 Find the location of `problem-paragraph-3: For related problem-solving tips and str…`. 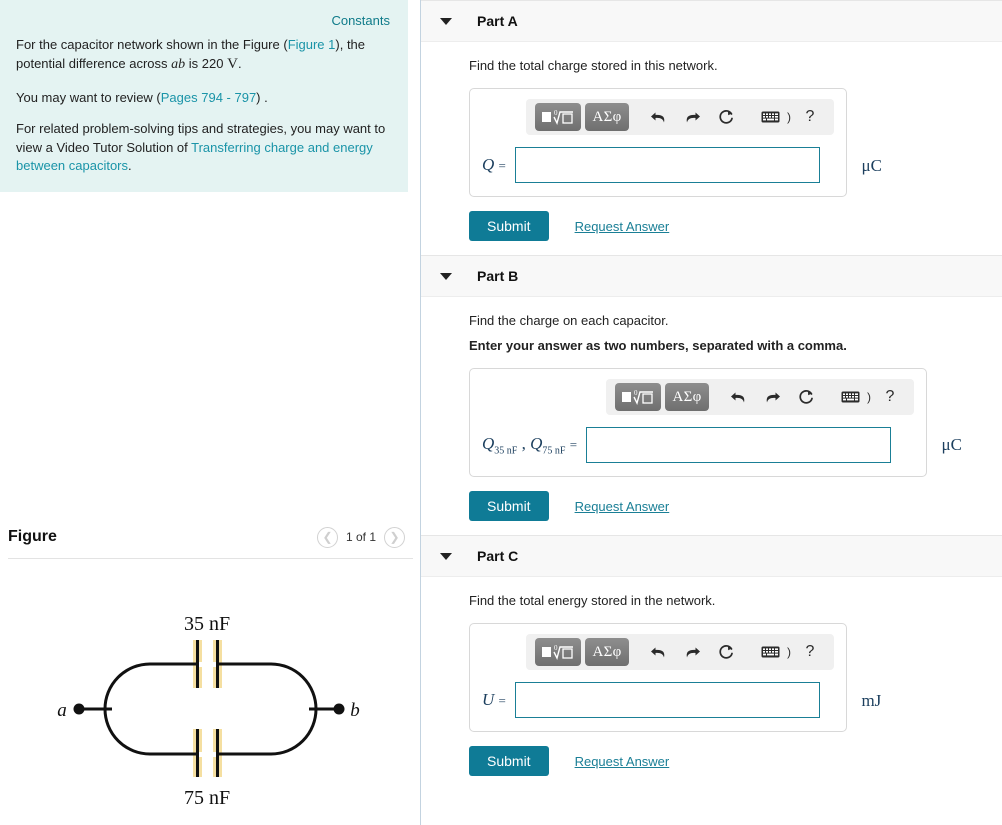

problem-paragraph-3: For related problem-solving tips and str… is located at coordinates (205, 147).